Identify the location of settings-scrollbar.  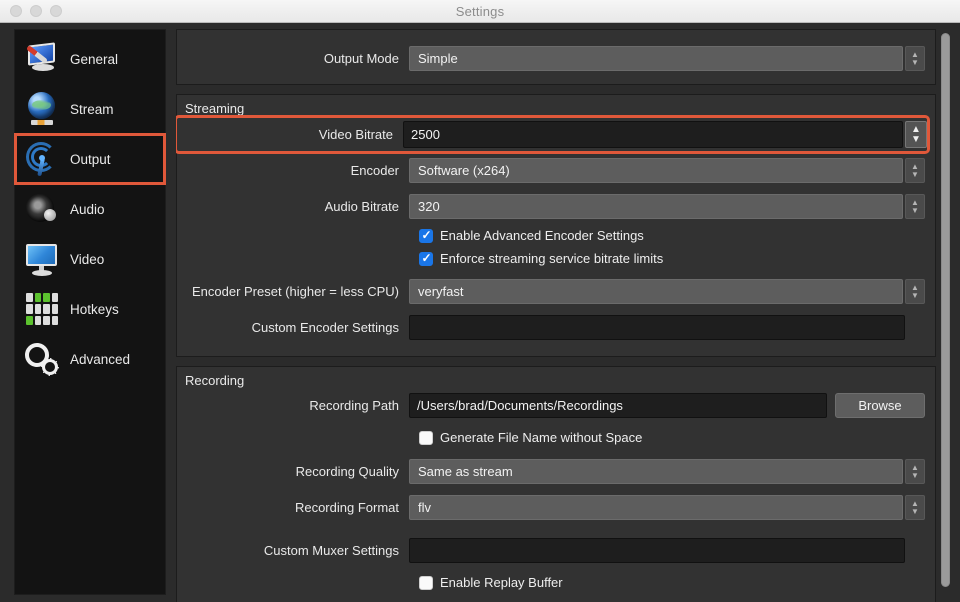
(945, 315).